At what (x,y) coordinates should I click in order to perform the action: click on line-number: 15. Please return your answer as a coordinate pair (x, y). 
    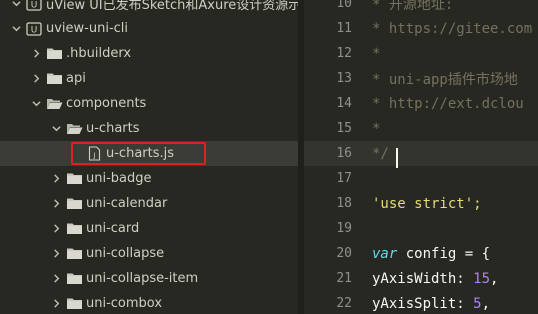
    Looking at the image, I should click on (344, 128).